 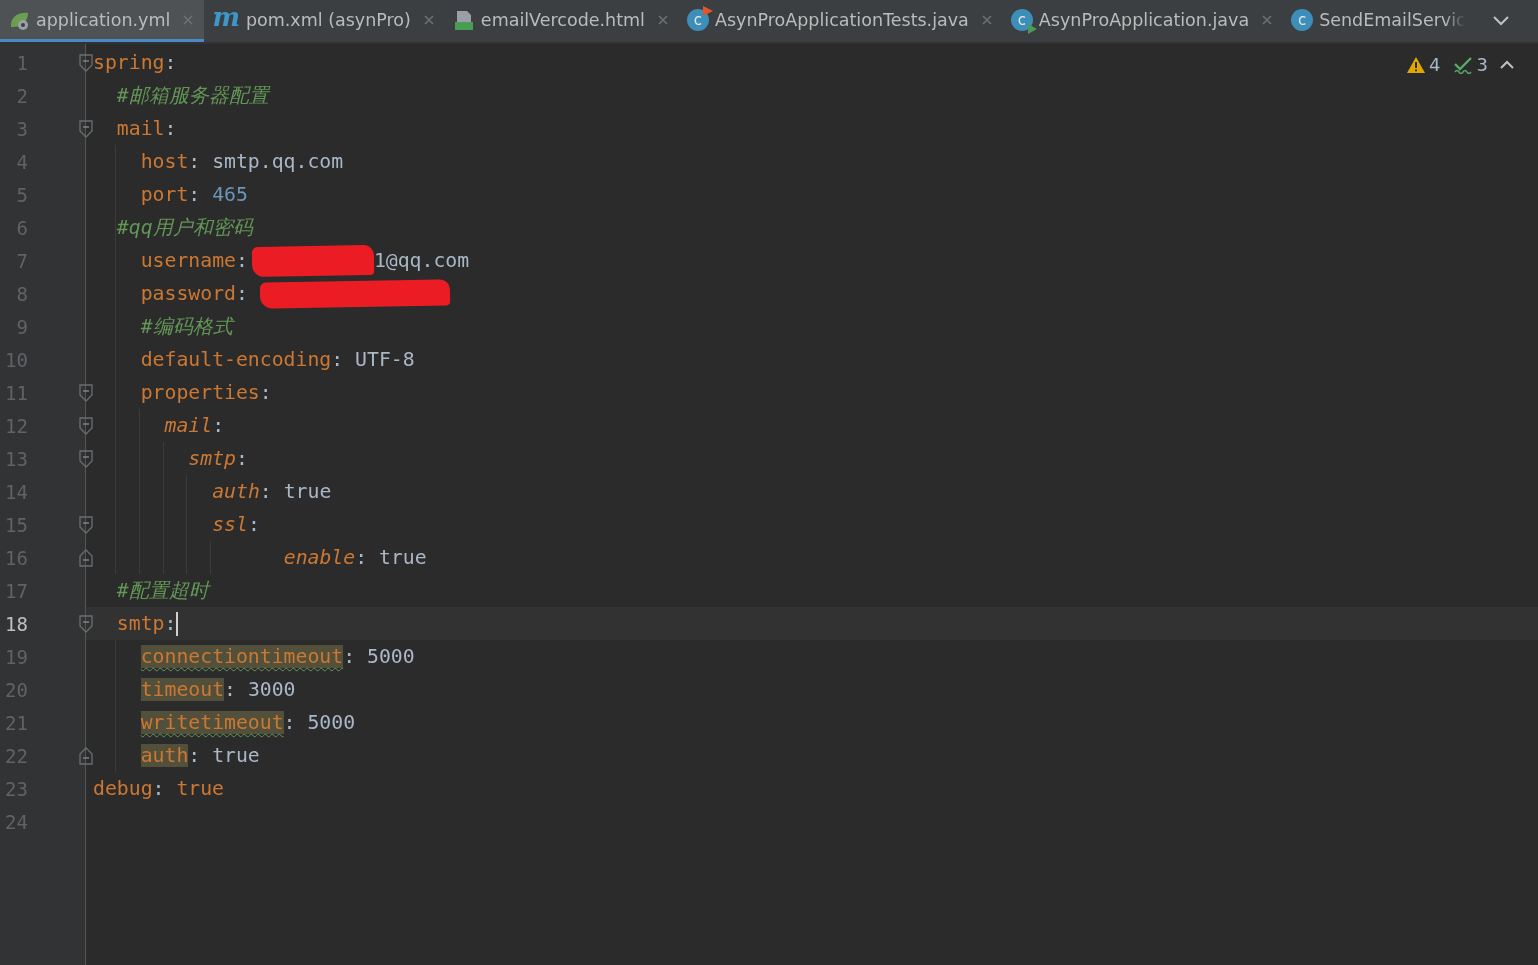 I want to click on yaml-key: connectiontimeout, so click(x=242, y=656).